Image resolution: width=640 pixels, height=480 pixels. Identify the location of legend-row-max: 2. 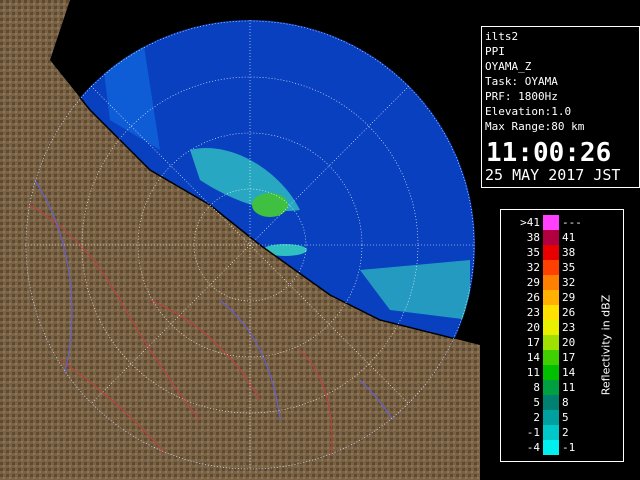
(565, 432).